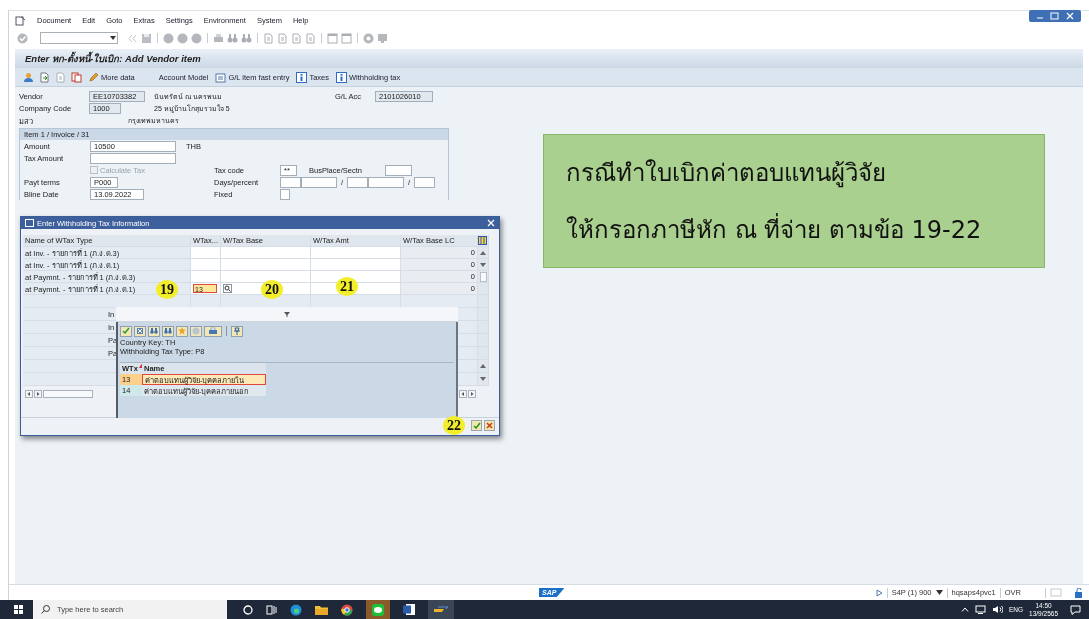 The height and width of the screenshot is (619, 1089). Describe the element at coordinates (68, 394) in the screenshot. I see `scroll-thumb` at that location.